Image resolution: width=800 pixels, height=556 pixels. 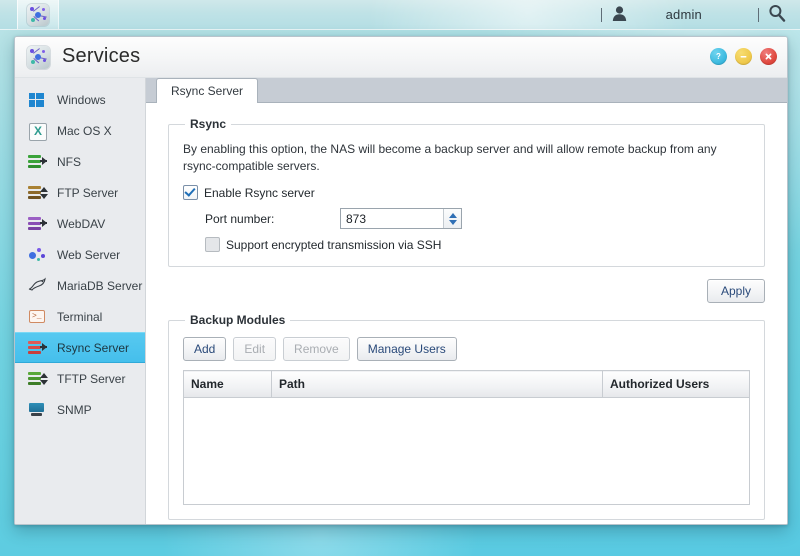 I want to click on table-empty-row, so click(x=467, y=451).